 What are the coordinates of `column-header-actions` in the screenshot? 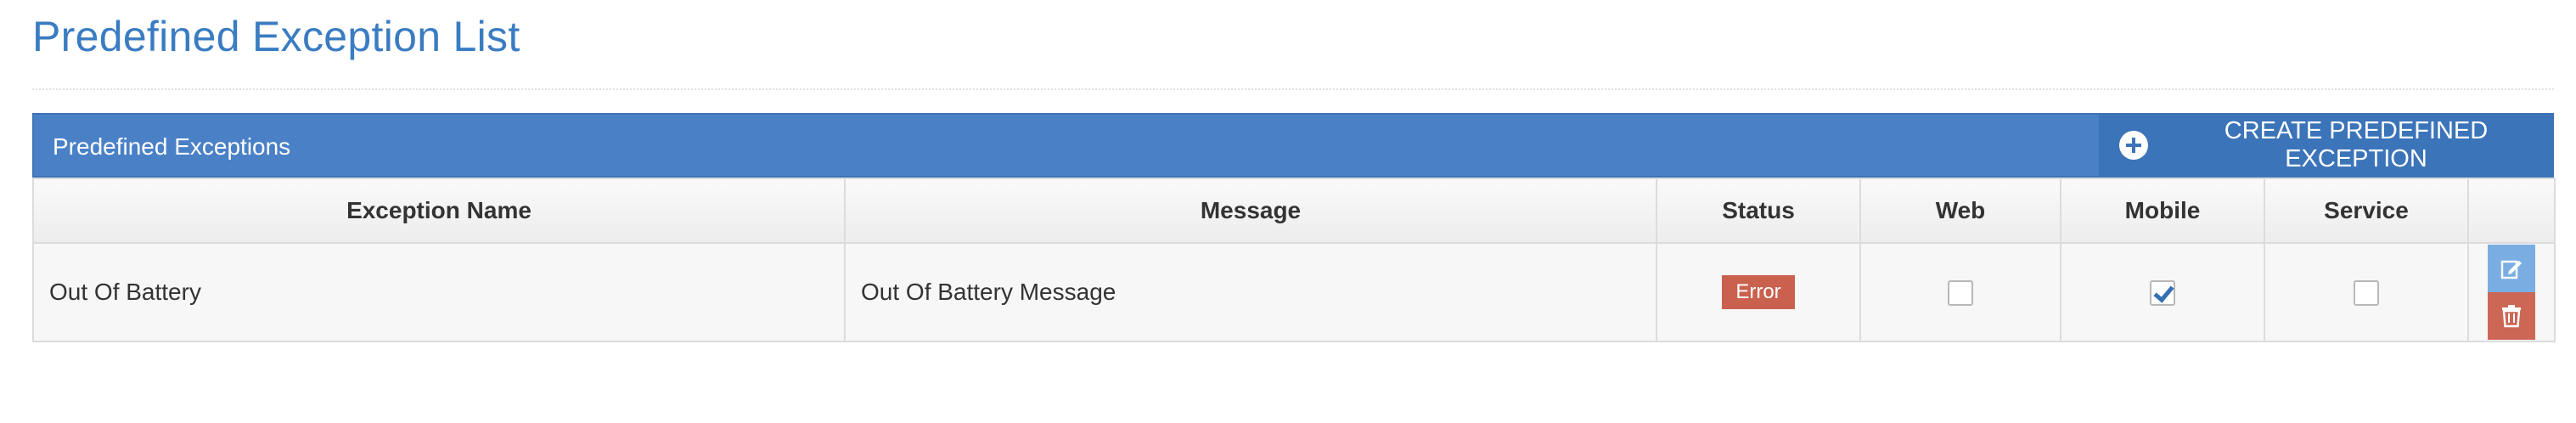 It's located at (2511, 211).